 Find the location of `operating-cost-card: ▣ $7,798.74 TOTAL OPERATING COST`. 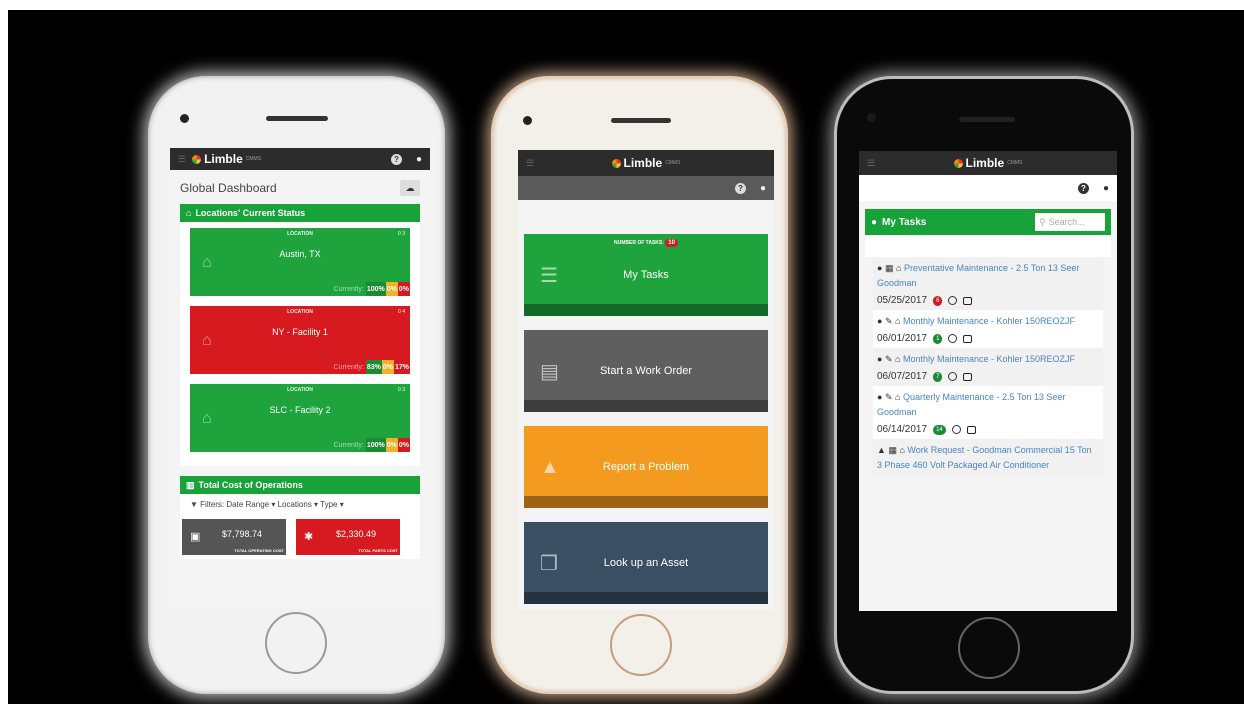

operating-cost-card: ▣ $7,798.74 TOTAL OPERATING COST is located at coordinates (234, 537).